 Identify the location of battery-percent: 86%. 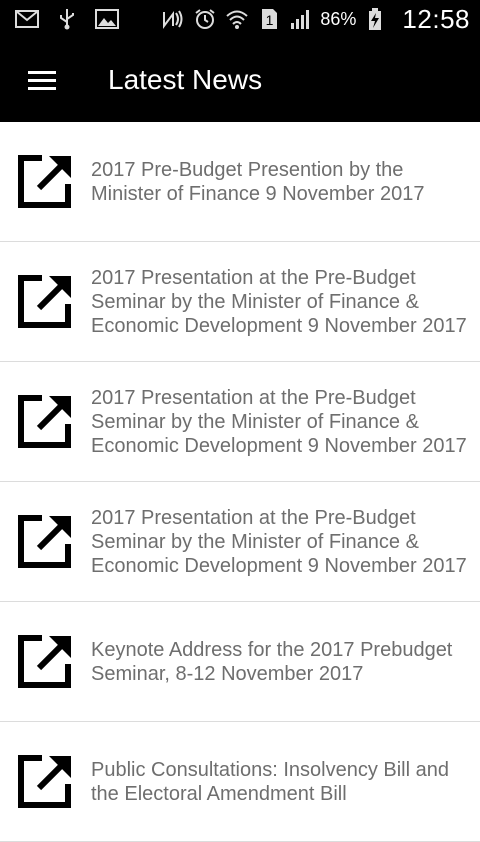
(338, 18).